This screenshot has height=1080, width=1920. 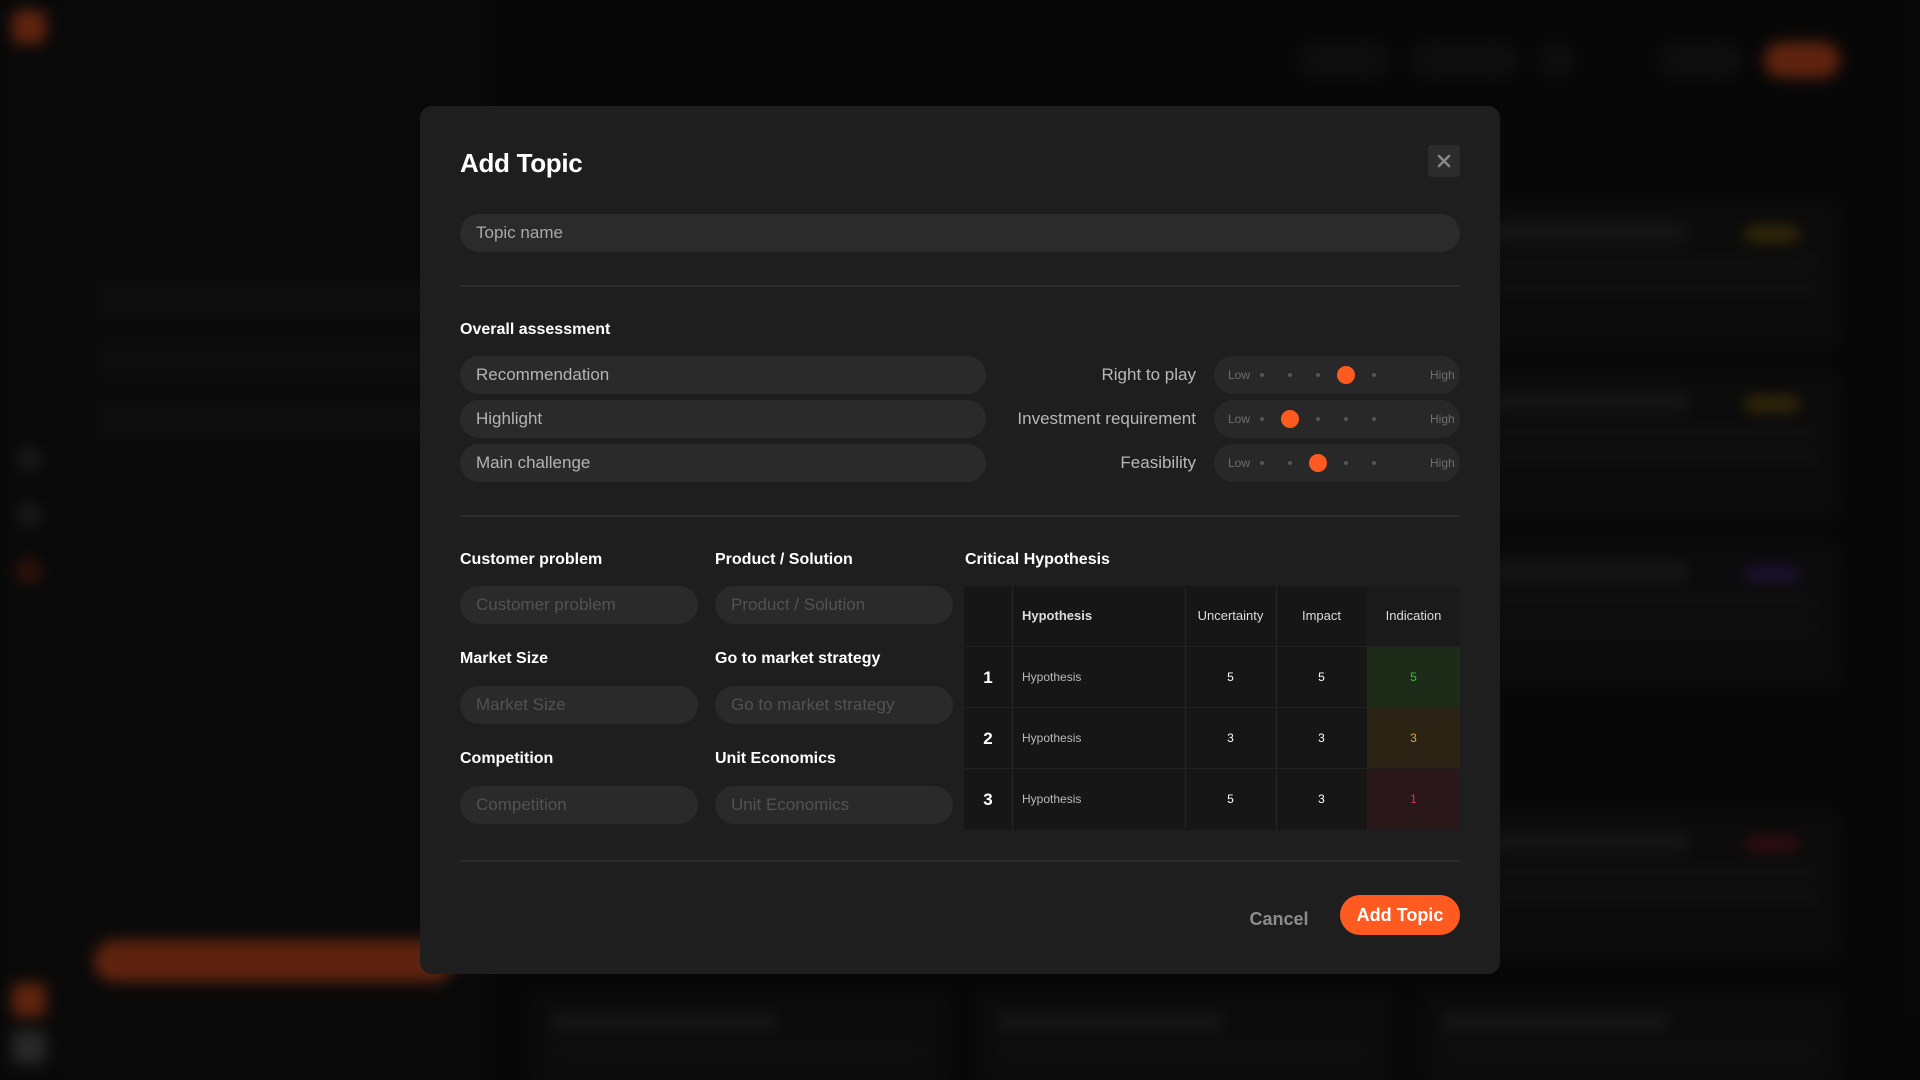 I want to click on impact-cell: 5, so click(x=1321, y=677).